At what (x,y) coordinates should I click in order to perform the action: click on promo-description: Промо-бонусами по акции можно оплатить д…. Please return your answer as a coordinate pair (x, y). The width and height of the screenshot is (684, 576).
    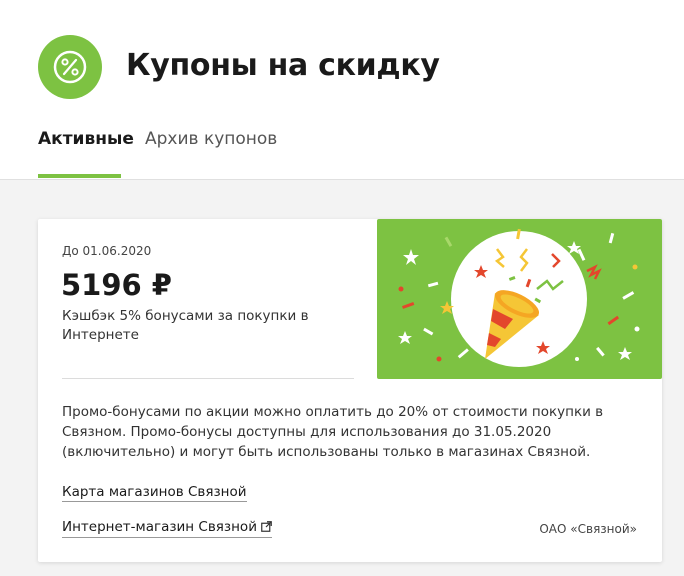
    Looking at the image, I should click on (333, 432).